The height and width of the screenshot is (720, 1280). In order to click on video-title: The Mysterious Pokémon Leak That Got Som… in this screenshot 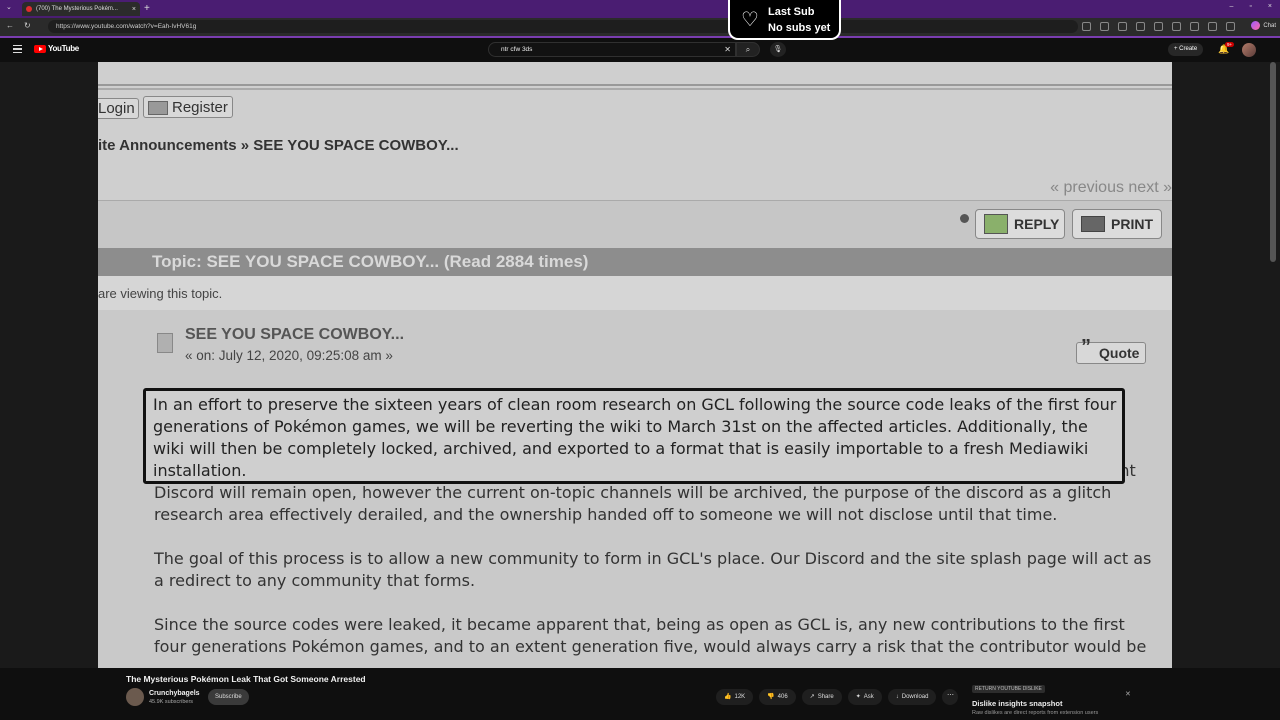, I will do `click(246, 679)`.